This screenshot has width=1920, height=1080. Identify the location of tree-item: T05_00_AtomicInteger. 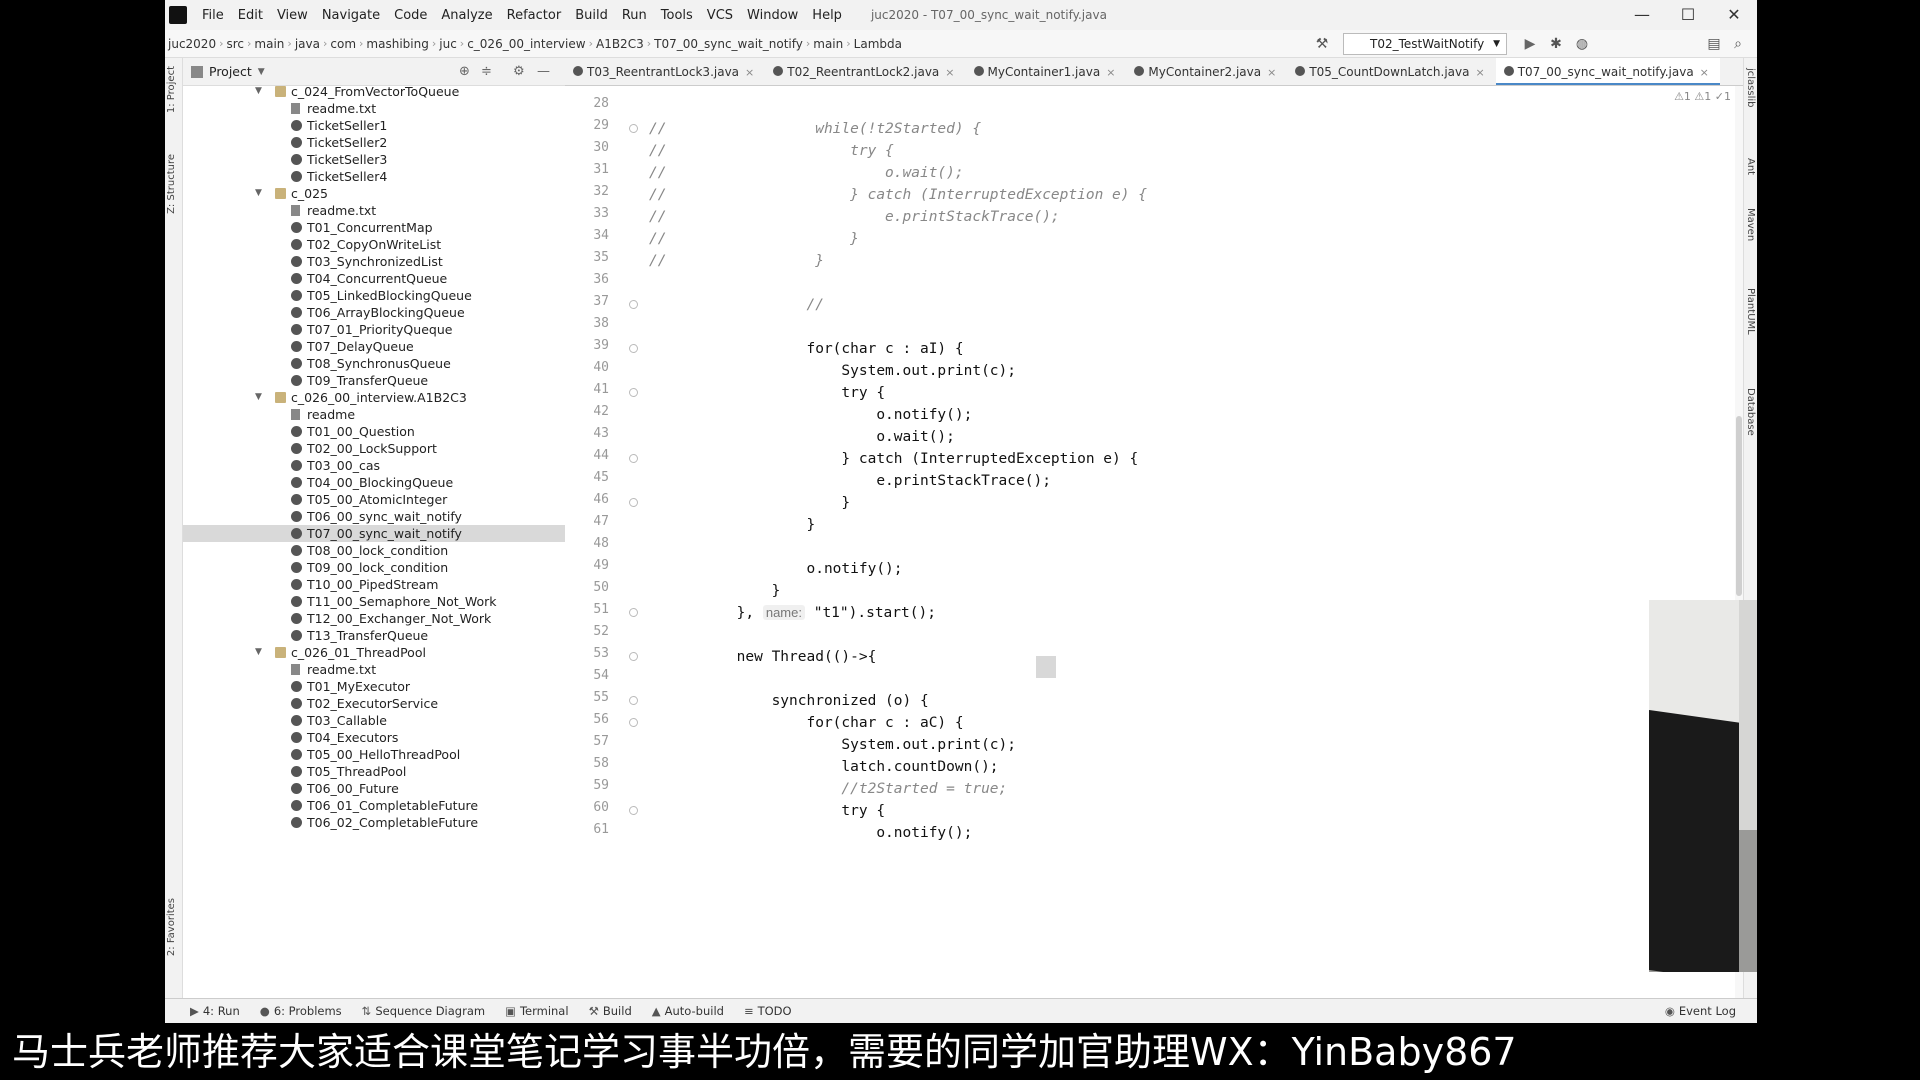
(374, 499).